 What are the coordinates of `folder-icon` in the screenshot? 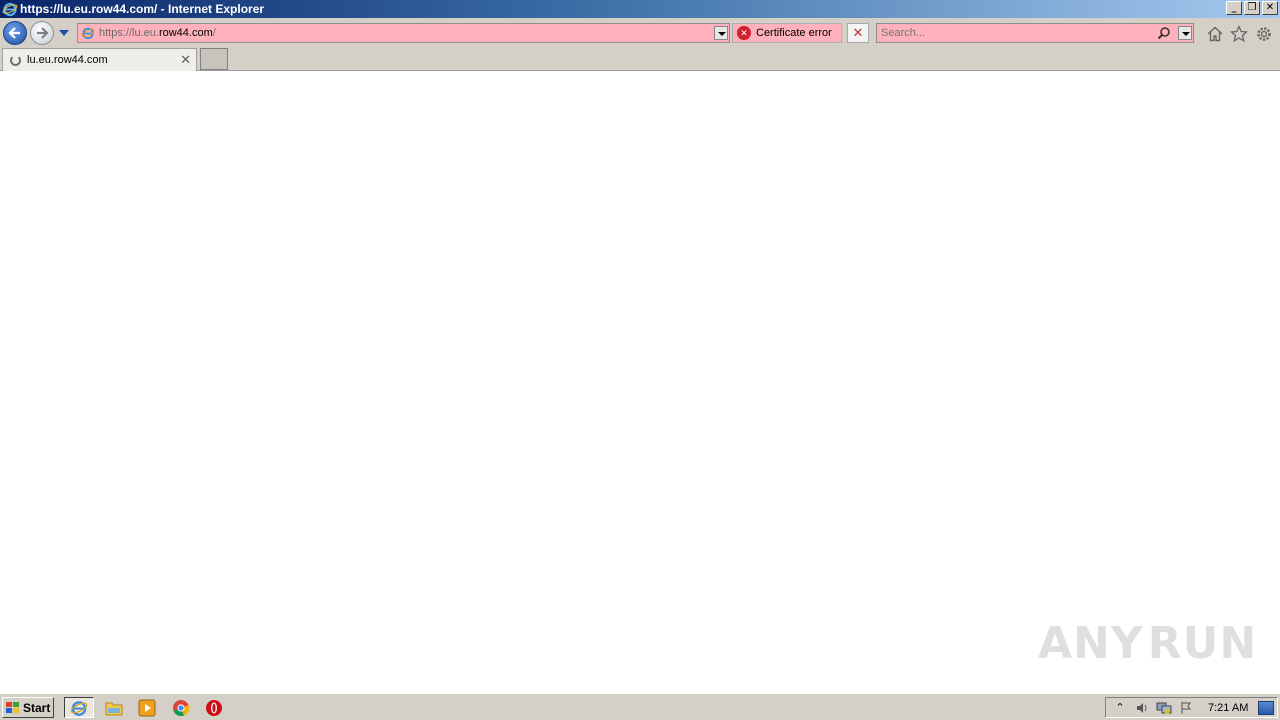 It's located at (114, 708).